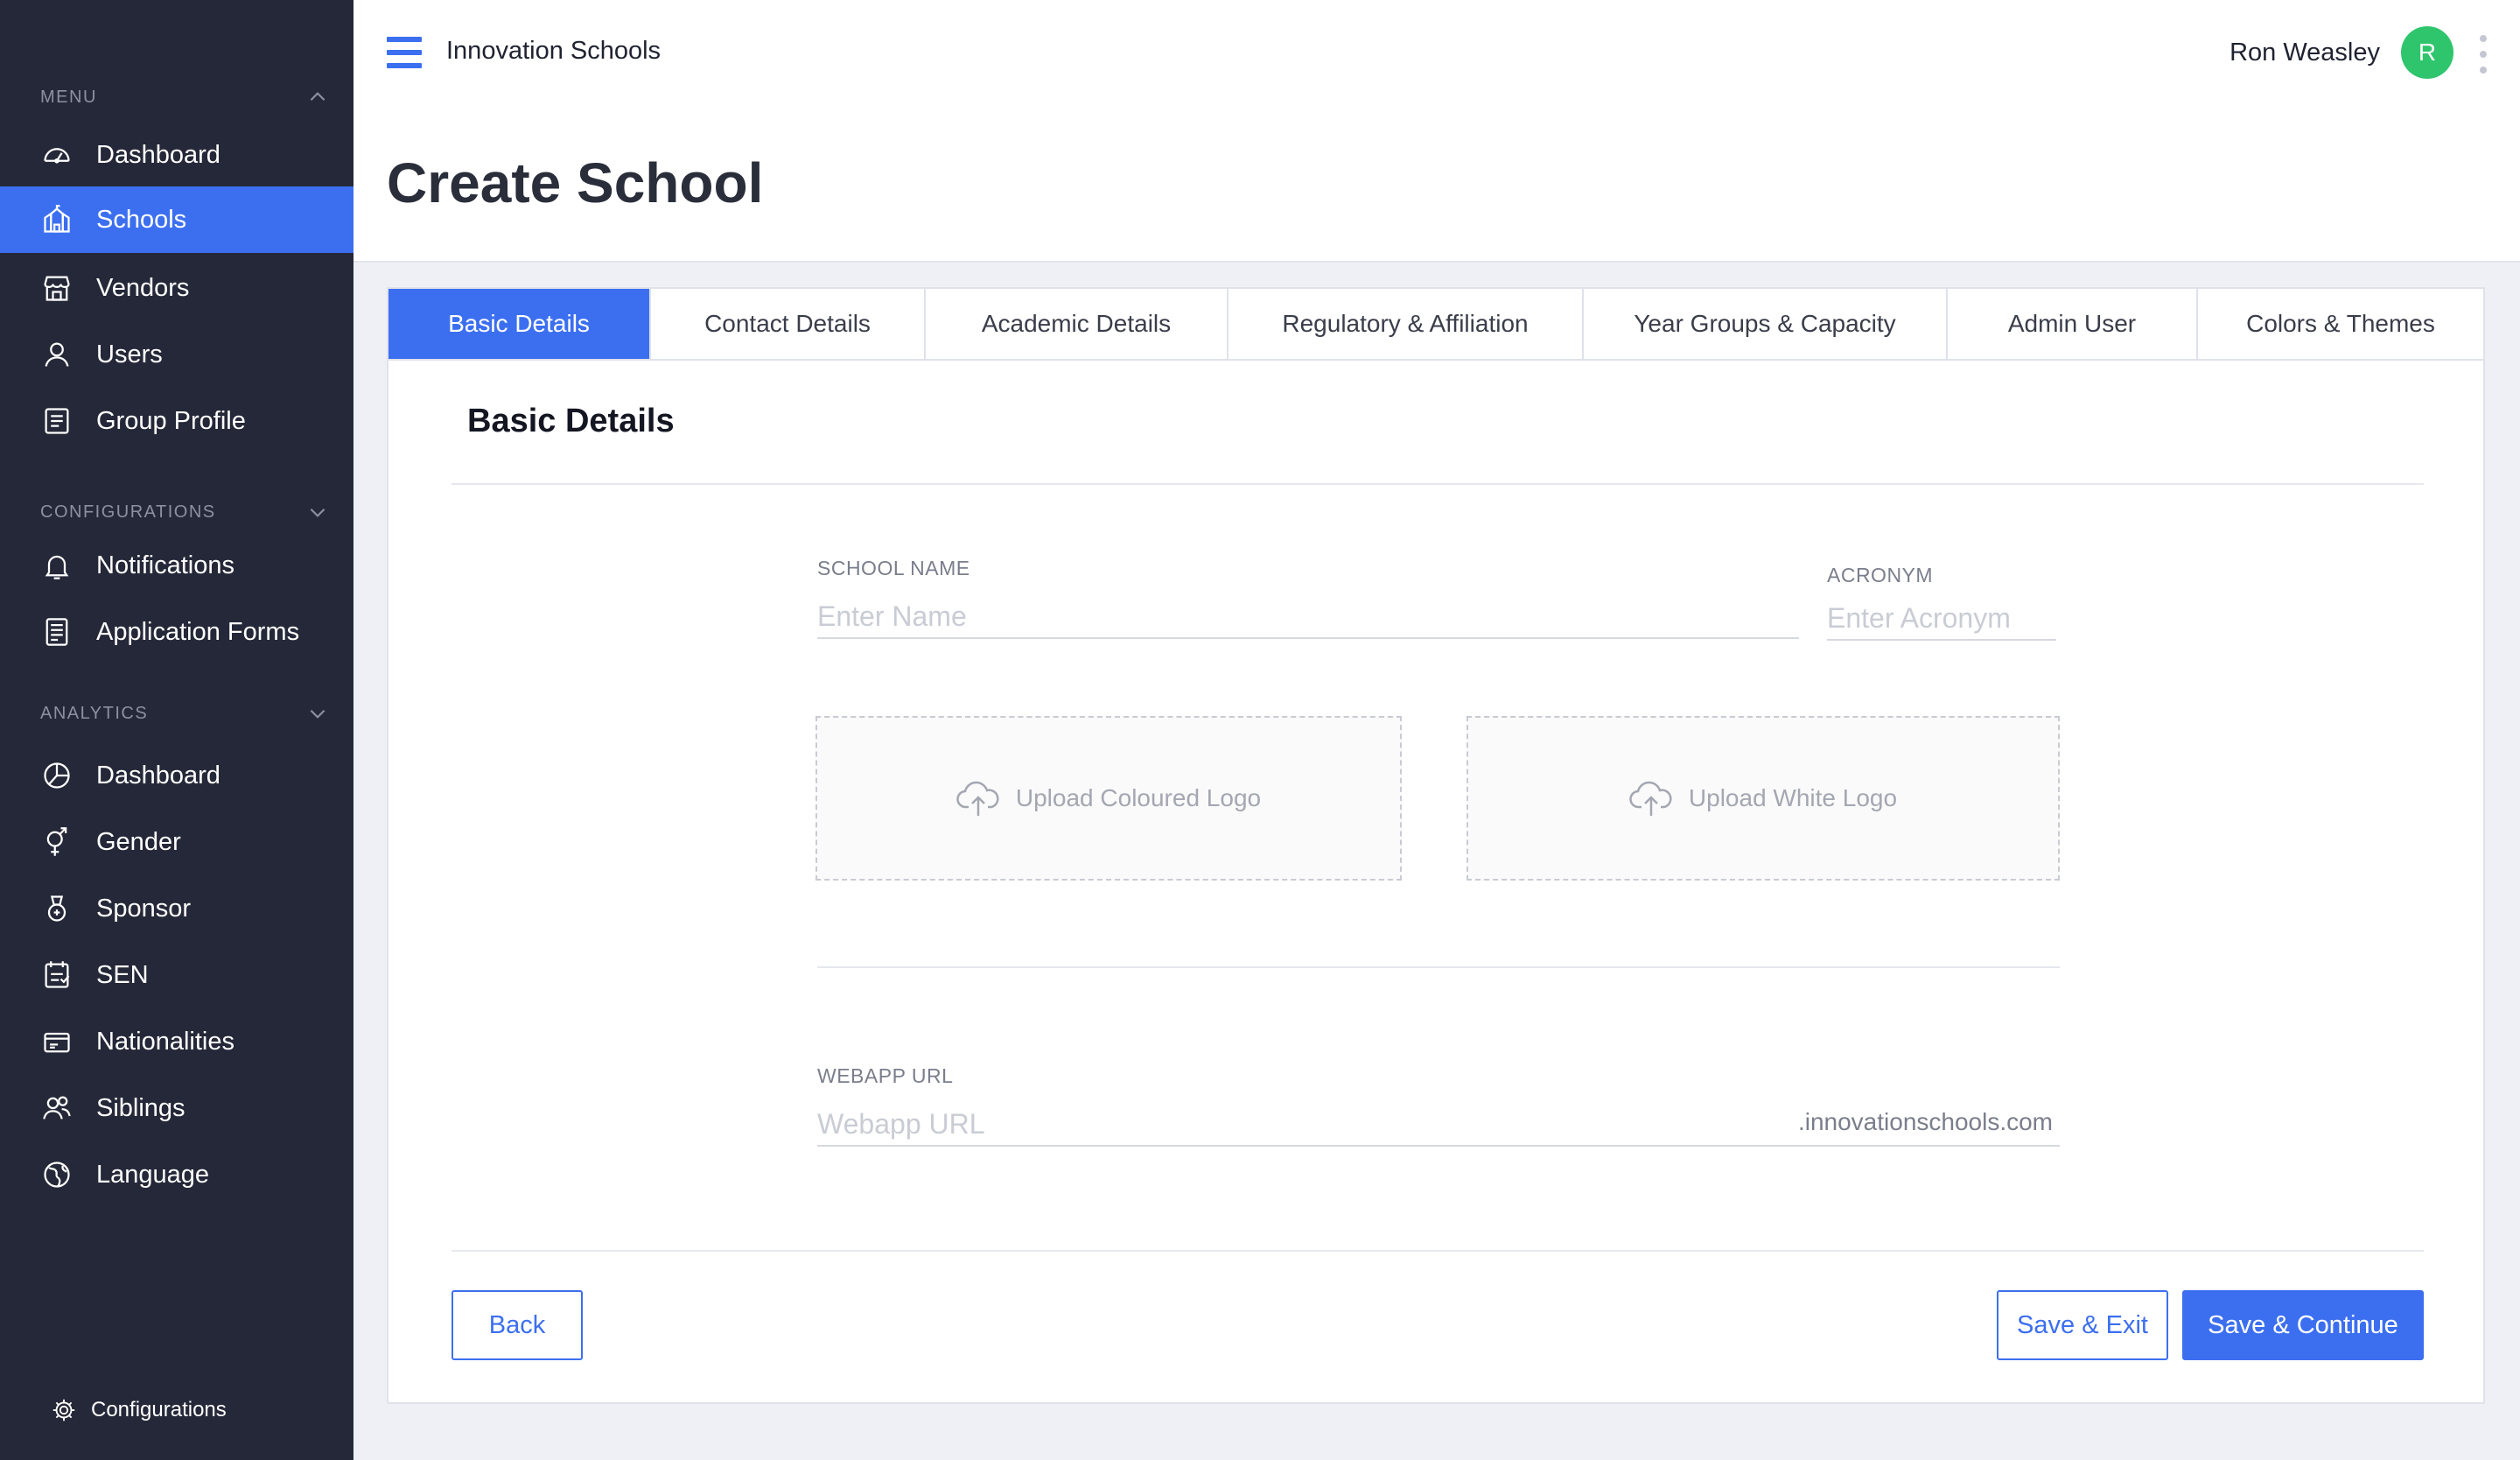 This screenshot has width=2520, height=1460. I want to click on upload-white-logo-dropzone: Upload White Logo, so click(1763, 799).